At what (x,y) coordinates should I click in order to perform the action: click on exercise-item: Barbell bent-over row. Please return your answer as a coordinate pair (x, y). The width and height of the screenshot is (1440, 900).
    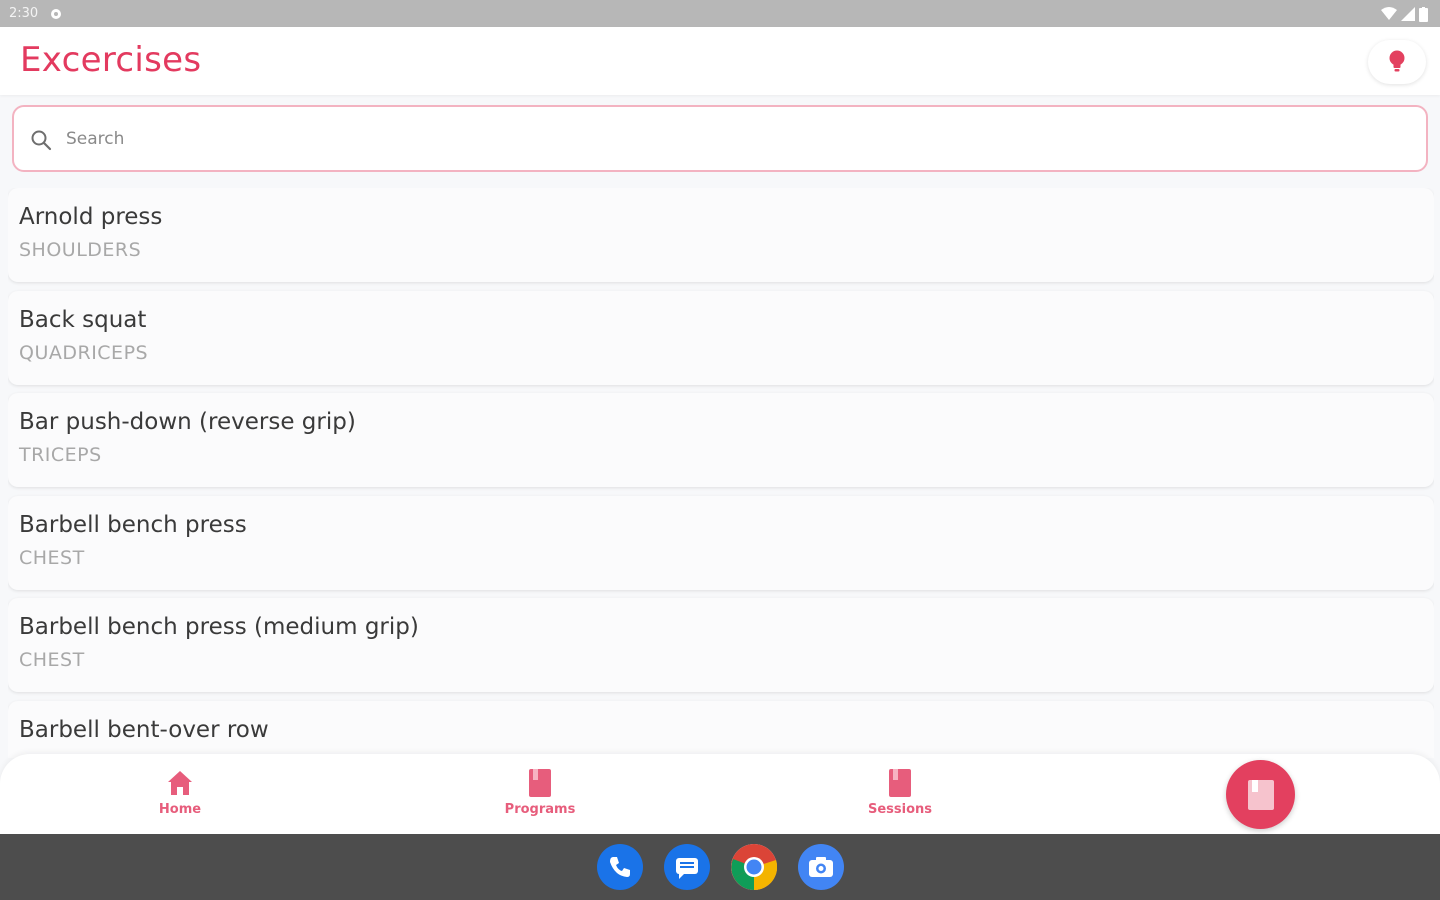
    Looking at the image, I should click on (721, 729).